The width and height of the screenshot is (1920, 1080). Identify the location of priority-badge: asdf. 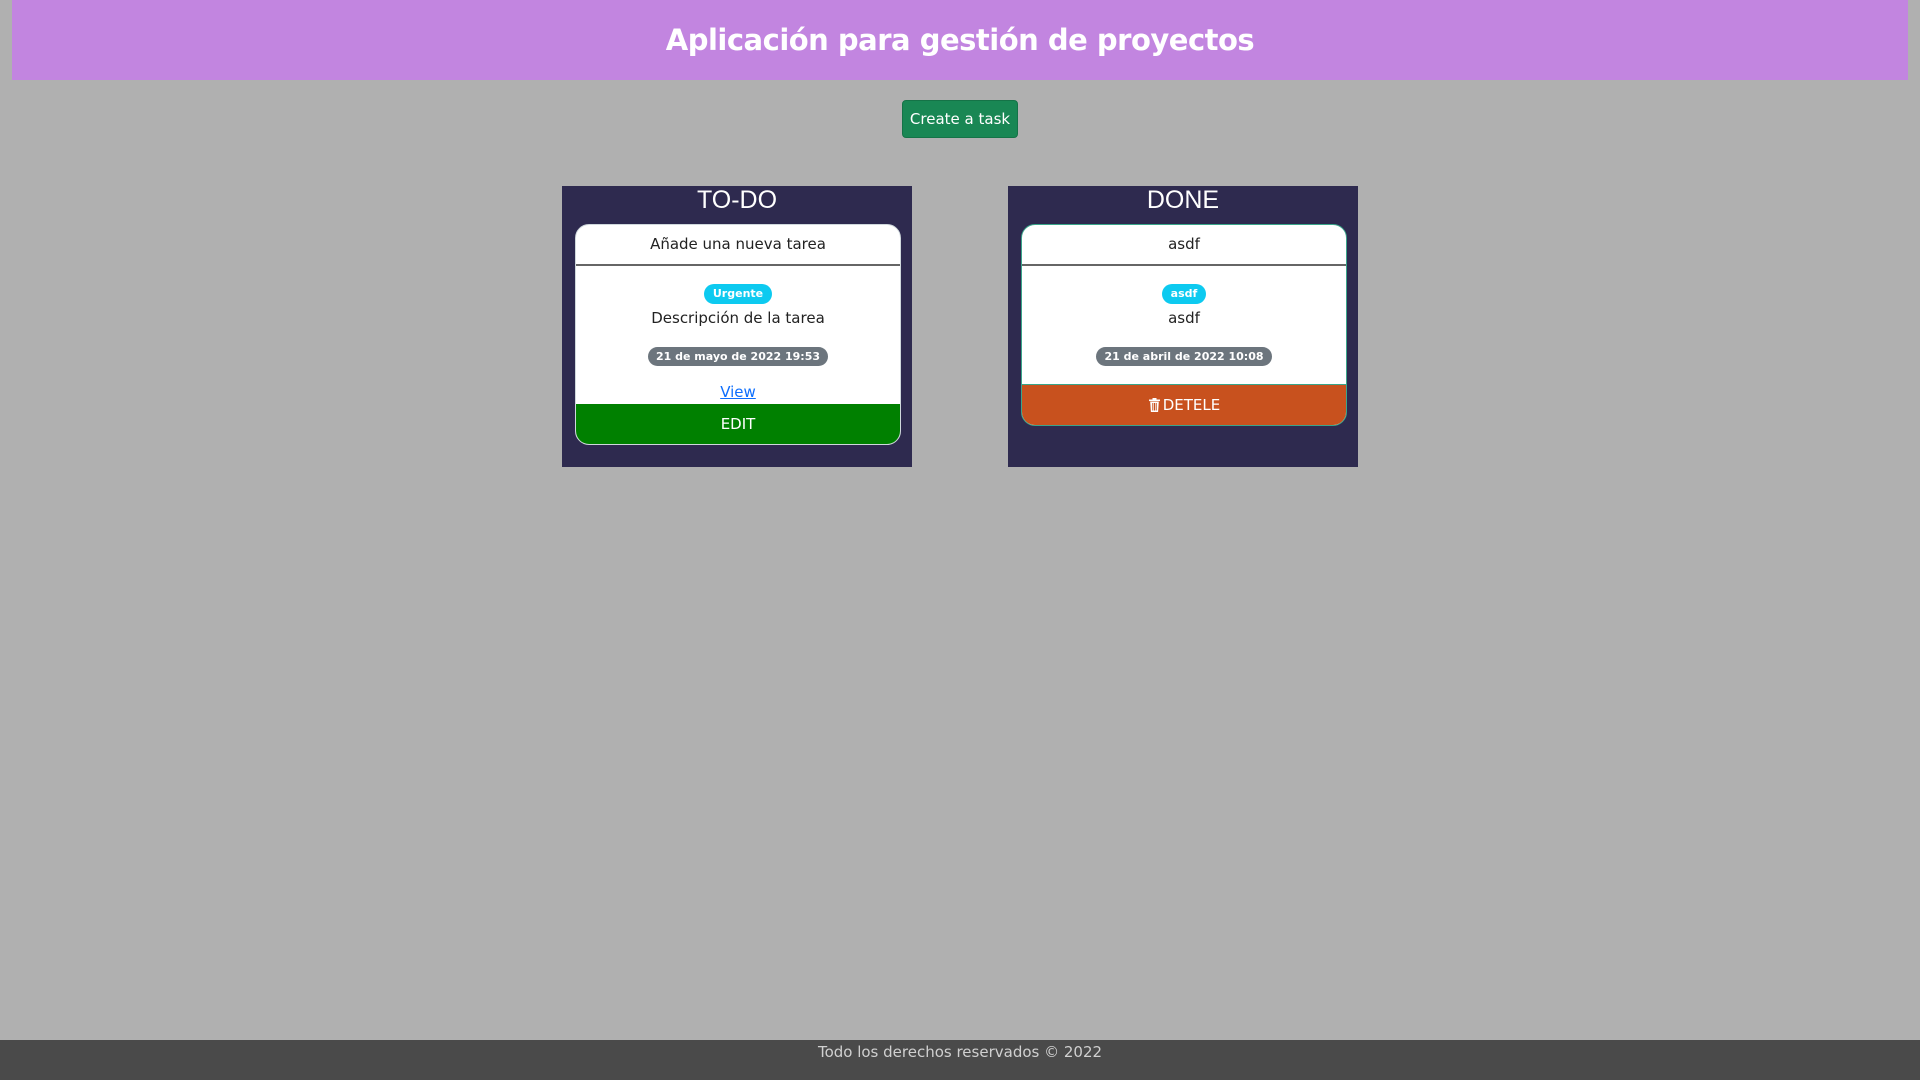
(1184, 294).